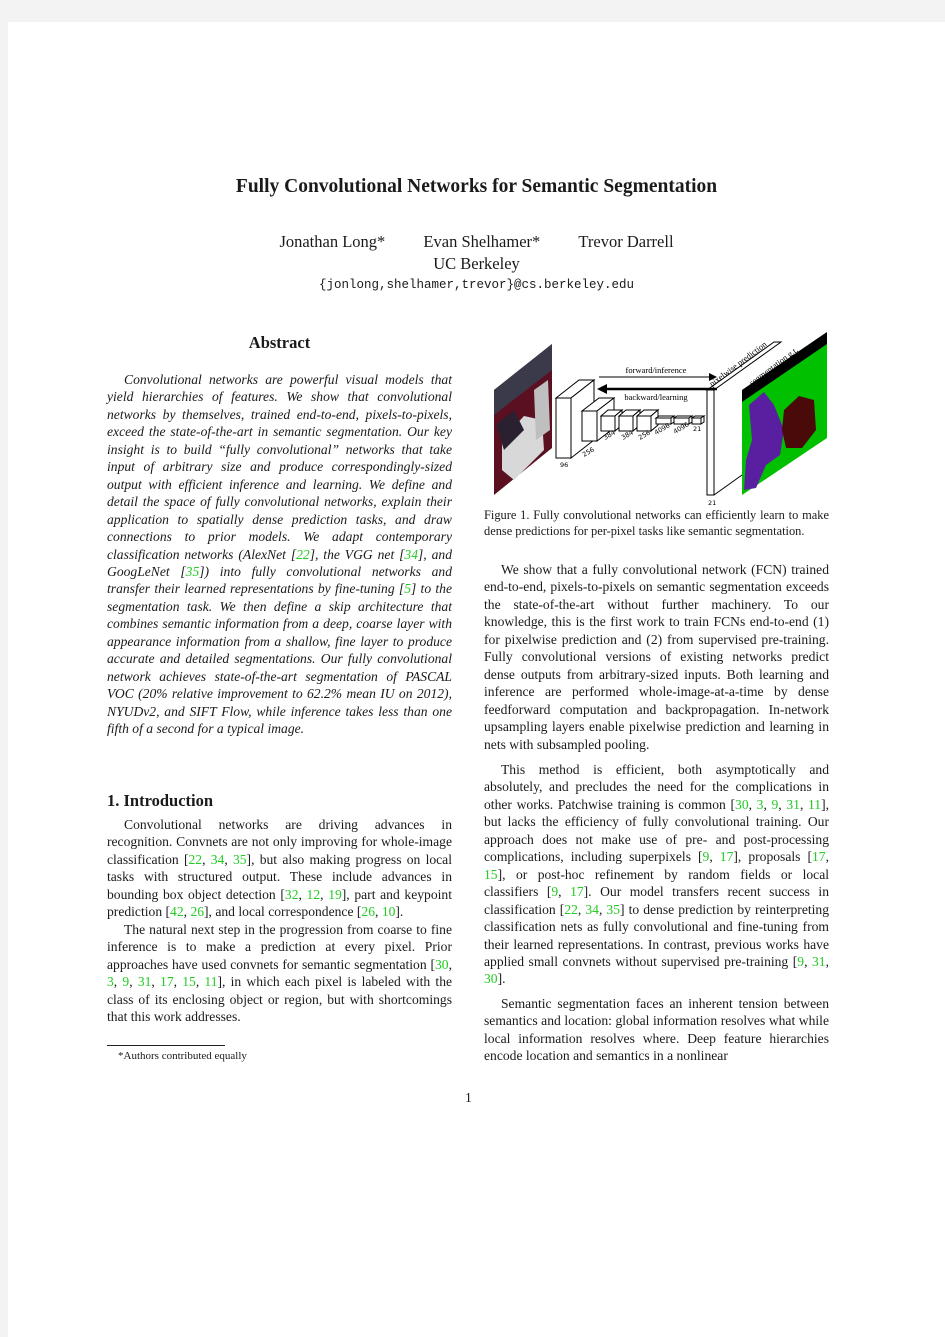 The width and height of the screenshot is (945, 1337). Describe the element at coordinates (279, 342) in the screenshot. I see `abstract-heading: Abstract` at that location.